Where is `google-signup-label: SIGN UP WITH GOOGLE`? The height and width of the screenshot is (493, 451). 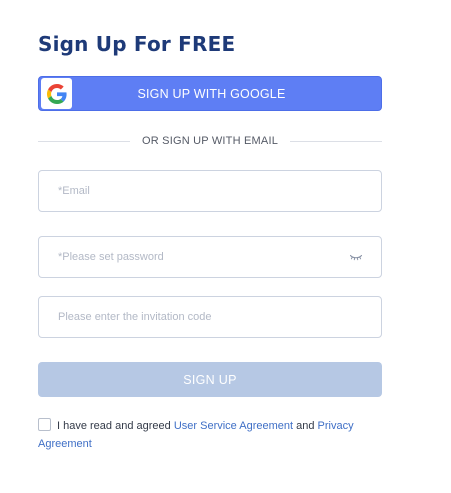 google-signup-label: SIGN UP WITH GOOGLE is located at coordinates (211, 93).